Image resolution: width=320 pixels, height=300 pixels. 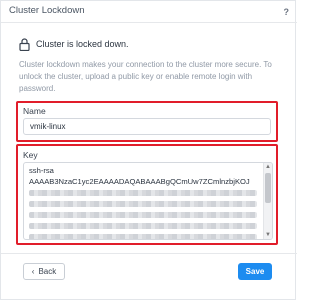 I want to click on lock-icon, so click(x=24, y=44).